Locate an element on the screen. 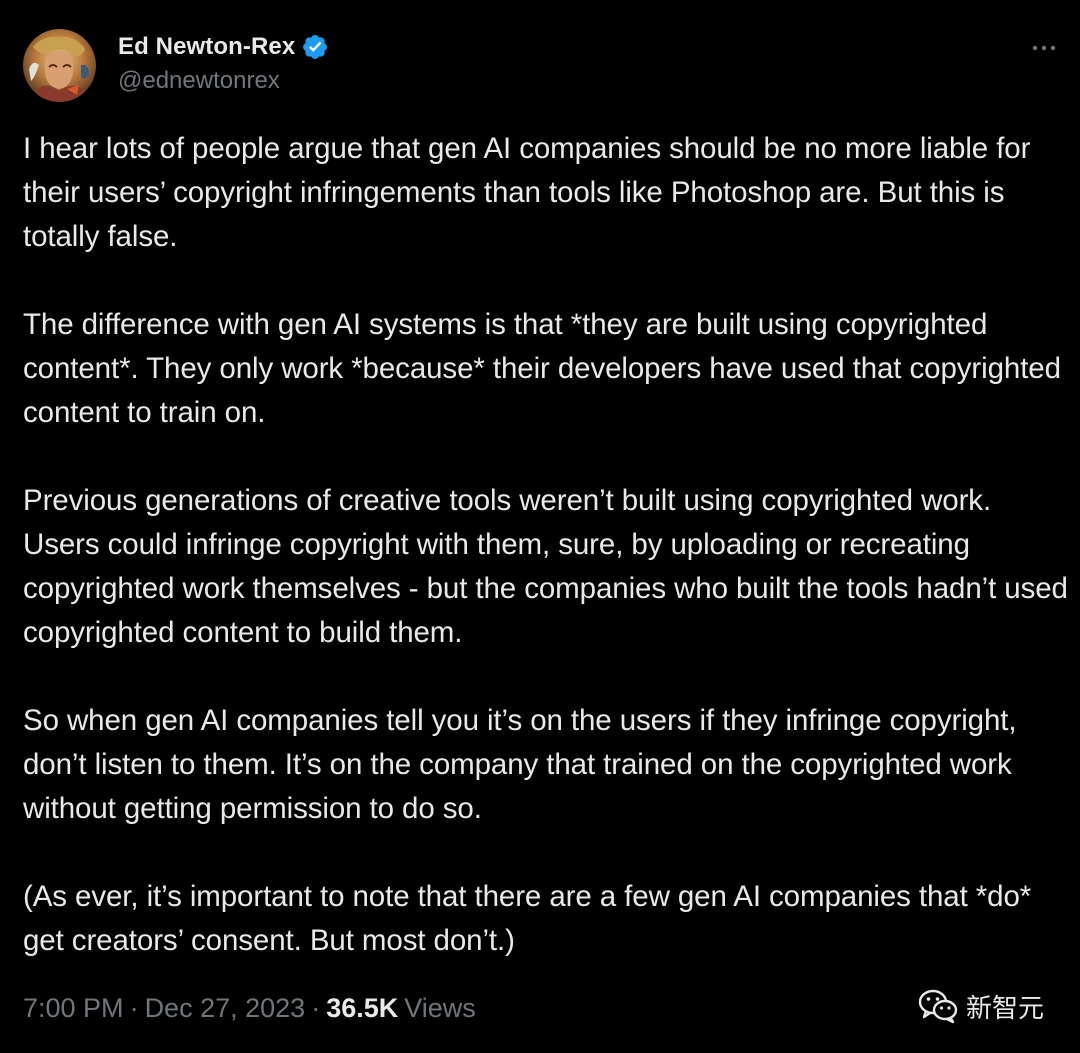  views-count: 36.5K is located at coordinates (362, 1008).